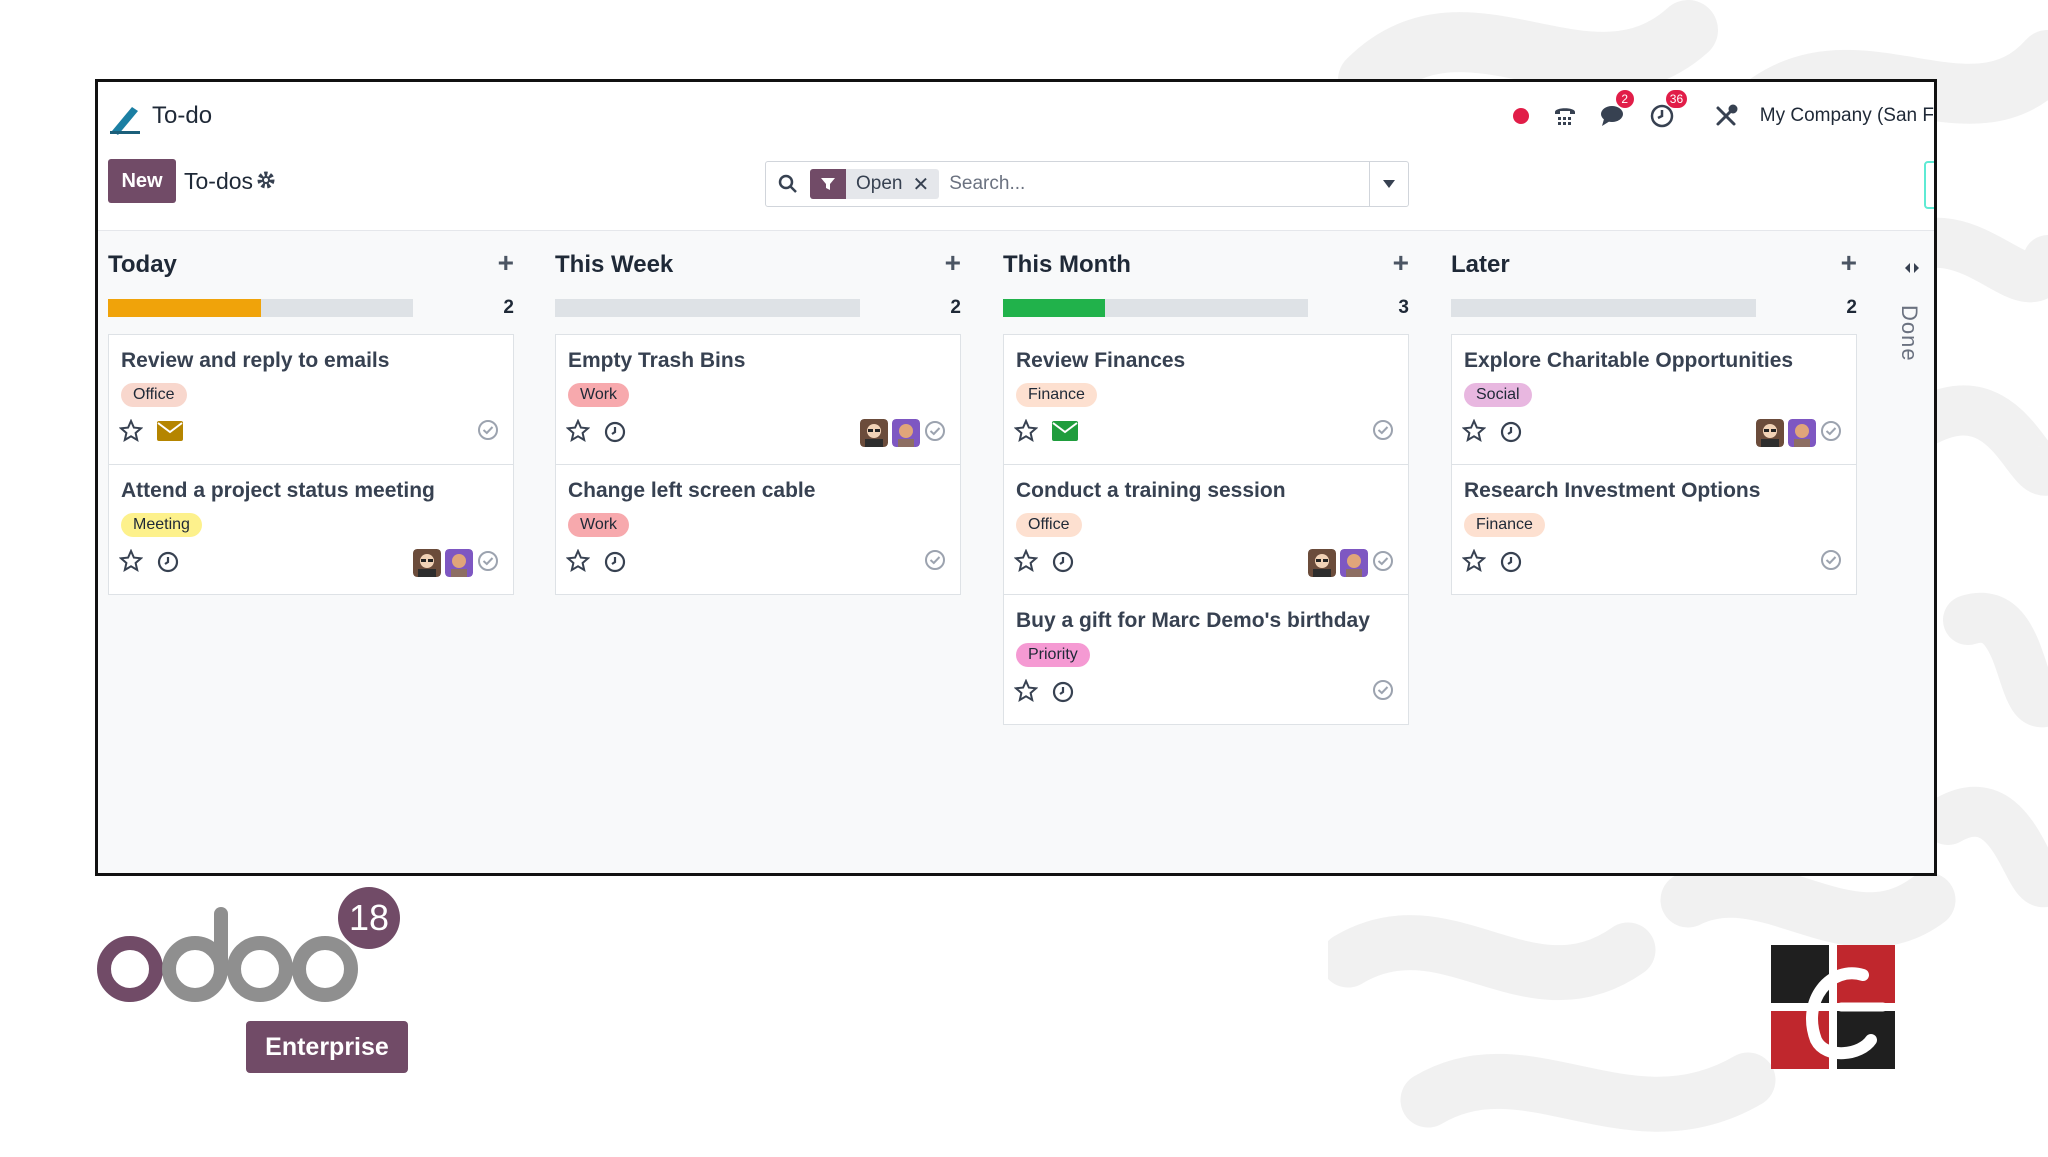 This screenshot has width=2048, height=1157. What do you see at coordinates (255, 360) in the screenshot?
I see `card-title: Review and reply to emails` at bounding box center [255, 360].